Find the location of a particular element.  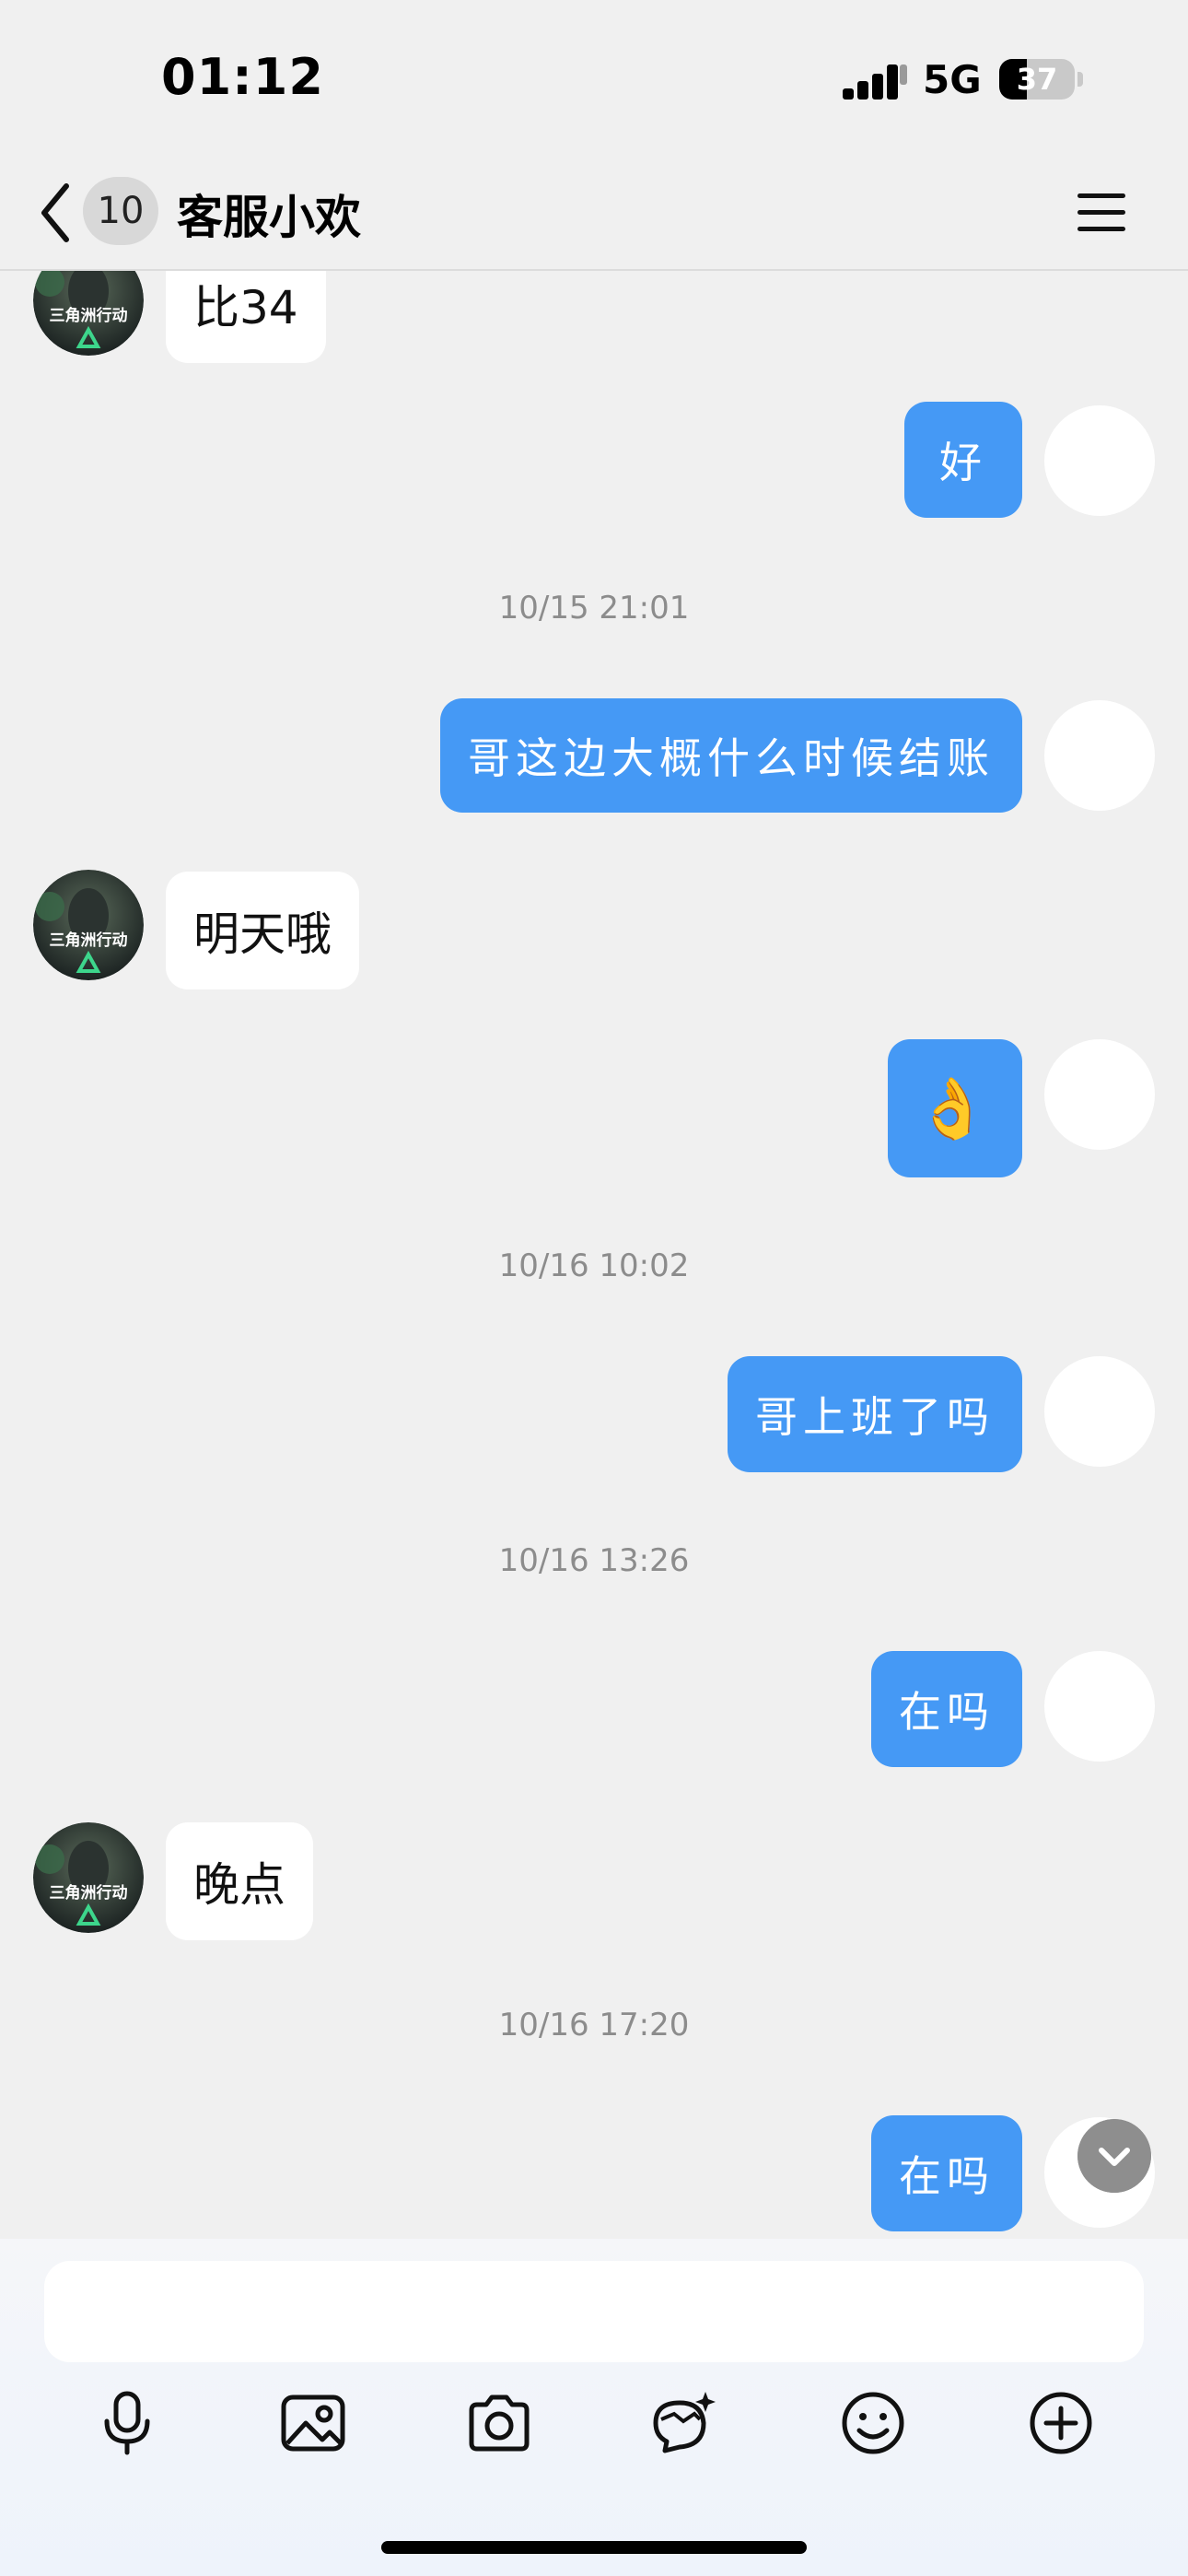

message-timestamp: 10/15 21:01 is located at coordinates (594, 608).